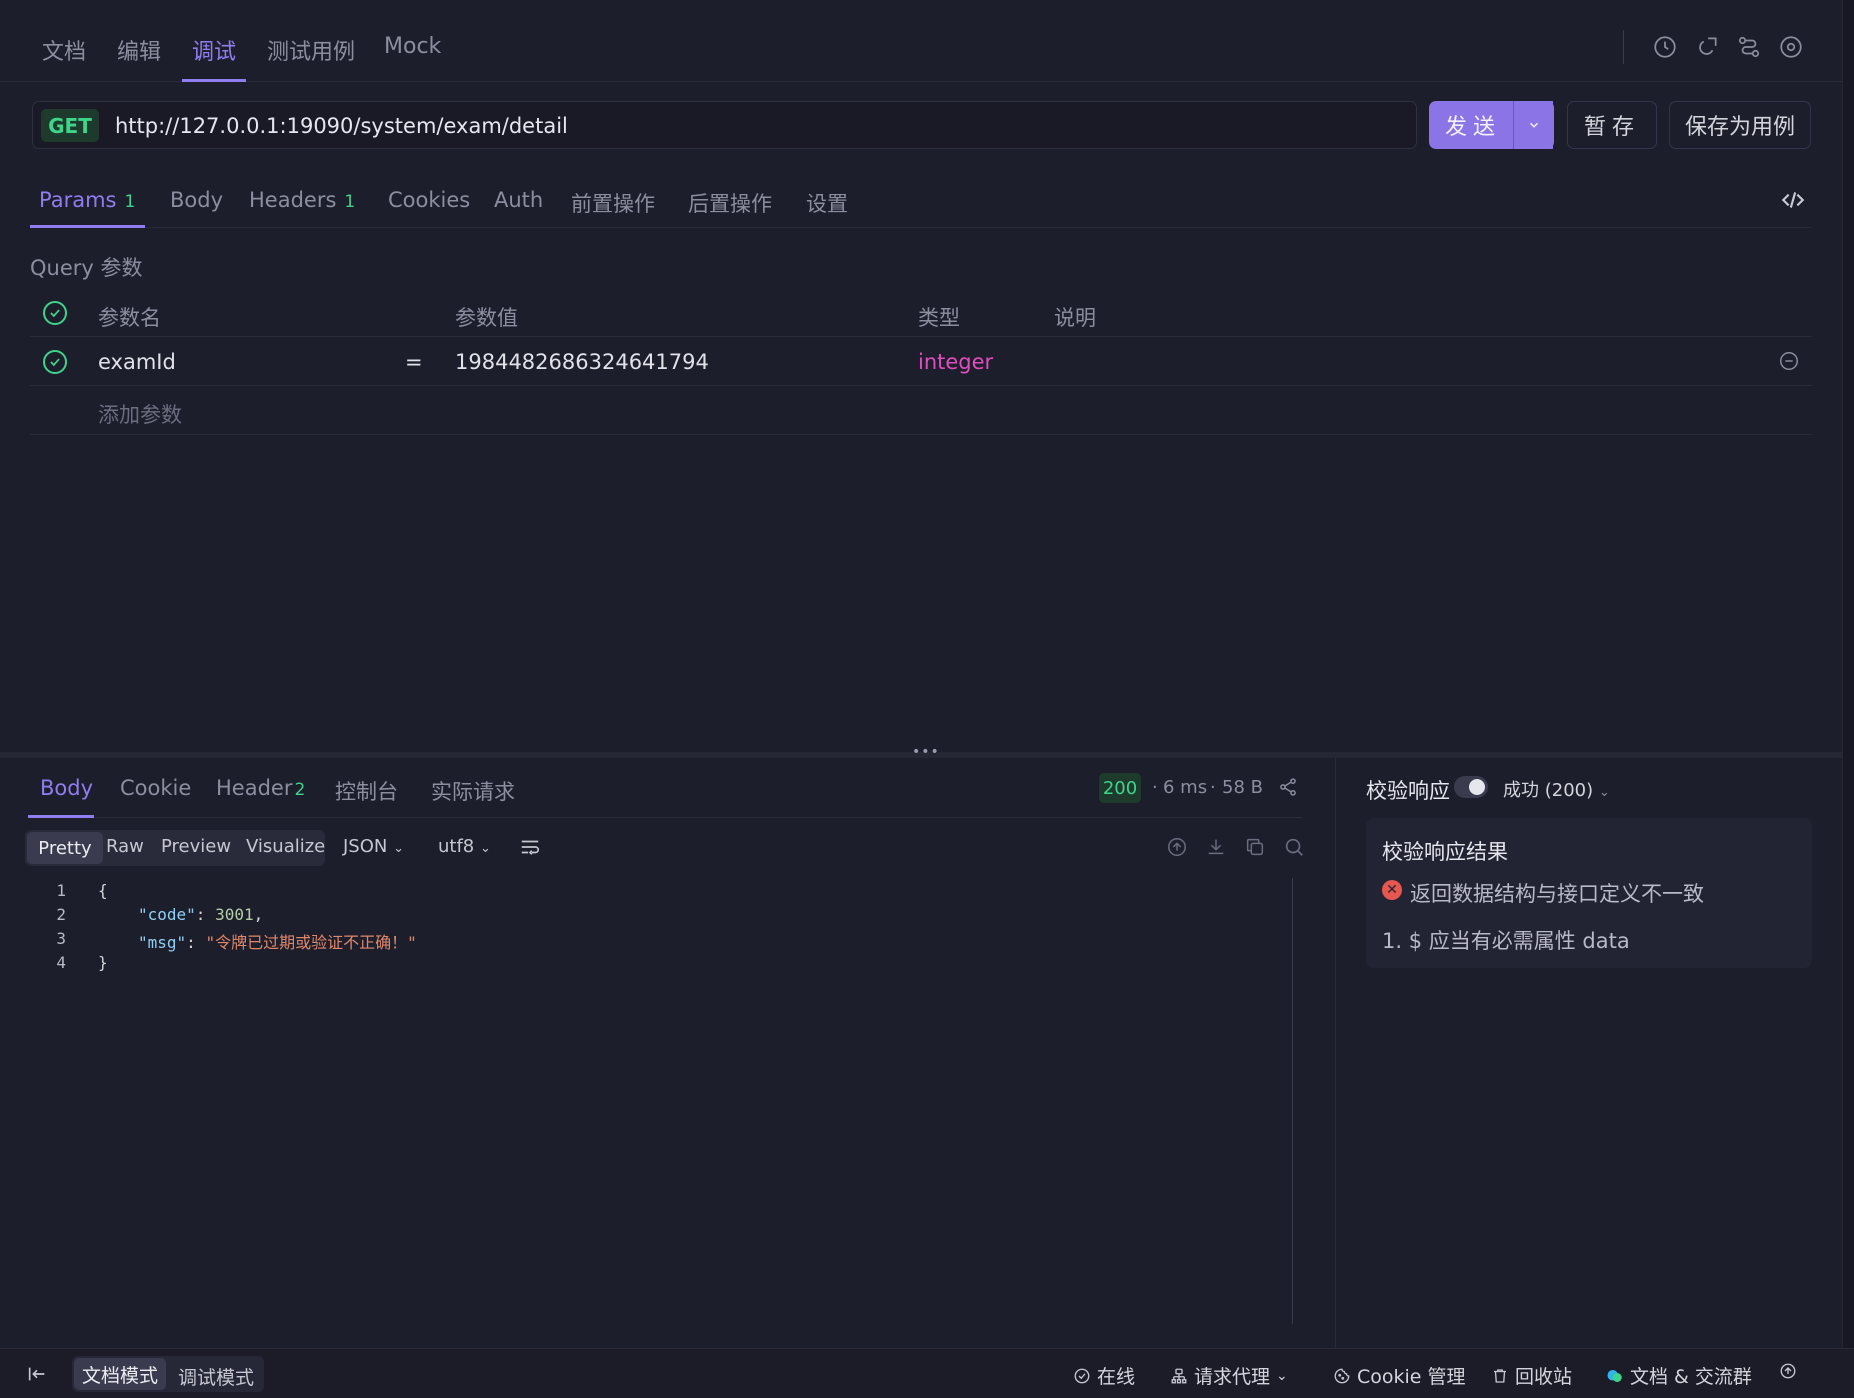  What do you see at coordinates (730, 203) in the screenshot?
I see `tab-post-ops: 后置操作` at bounding box center [730, 203].